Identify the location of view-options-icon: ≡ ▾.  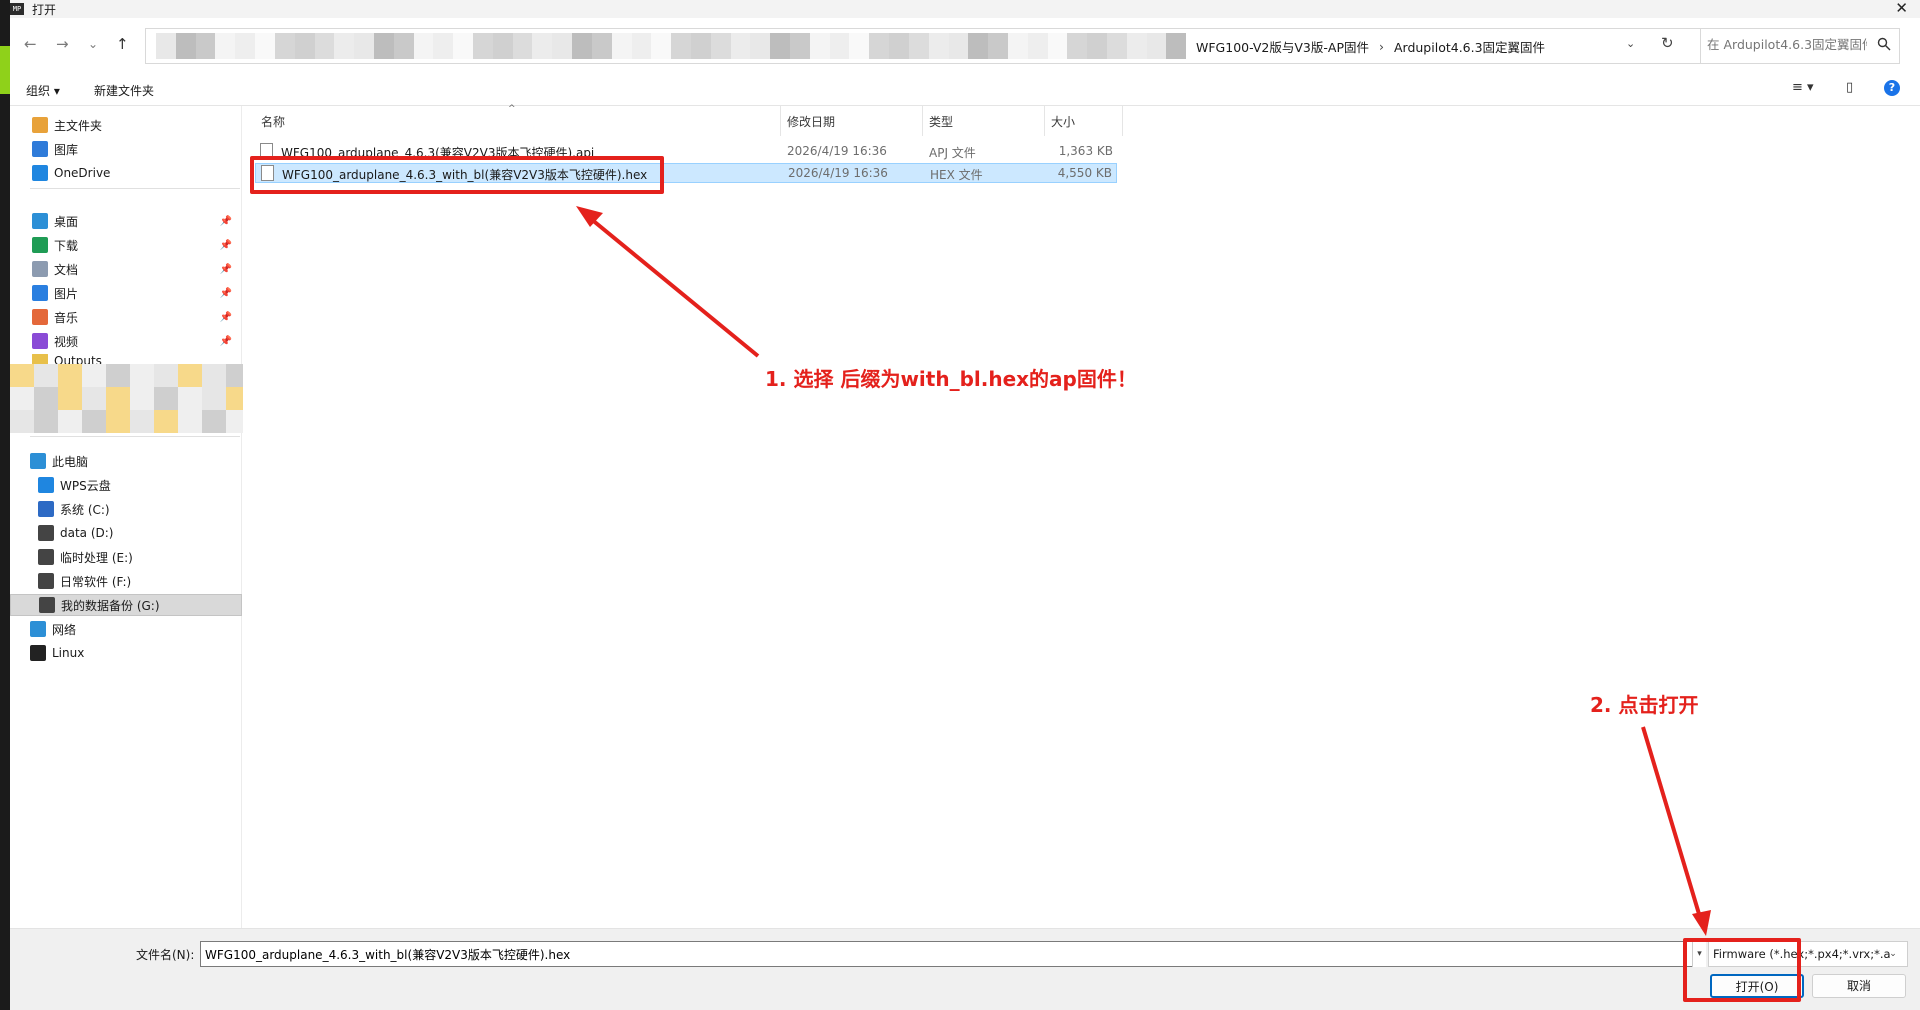
(1803, 87).